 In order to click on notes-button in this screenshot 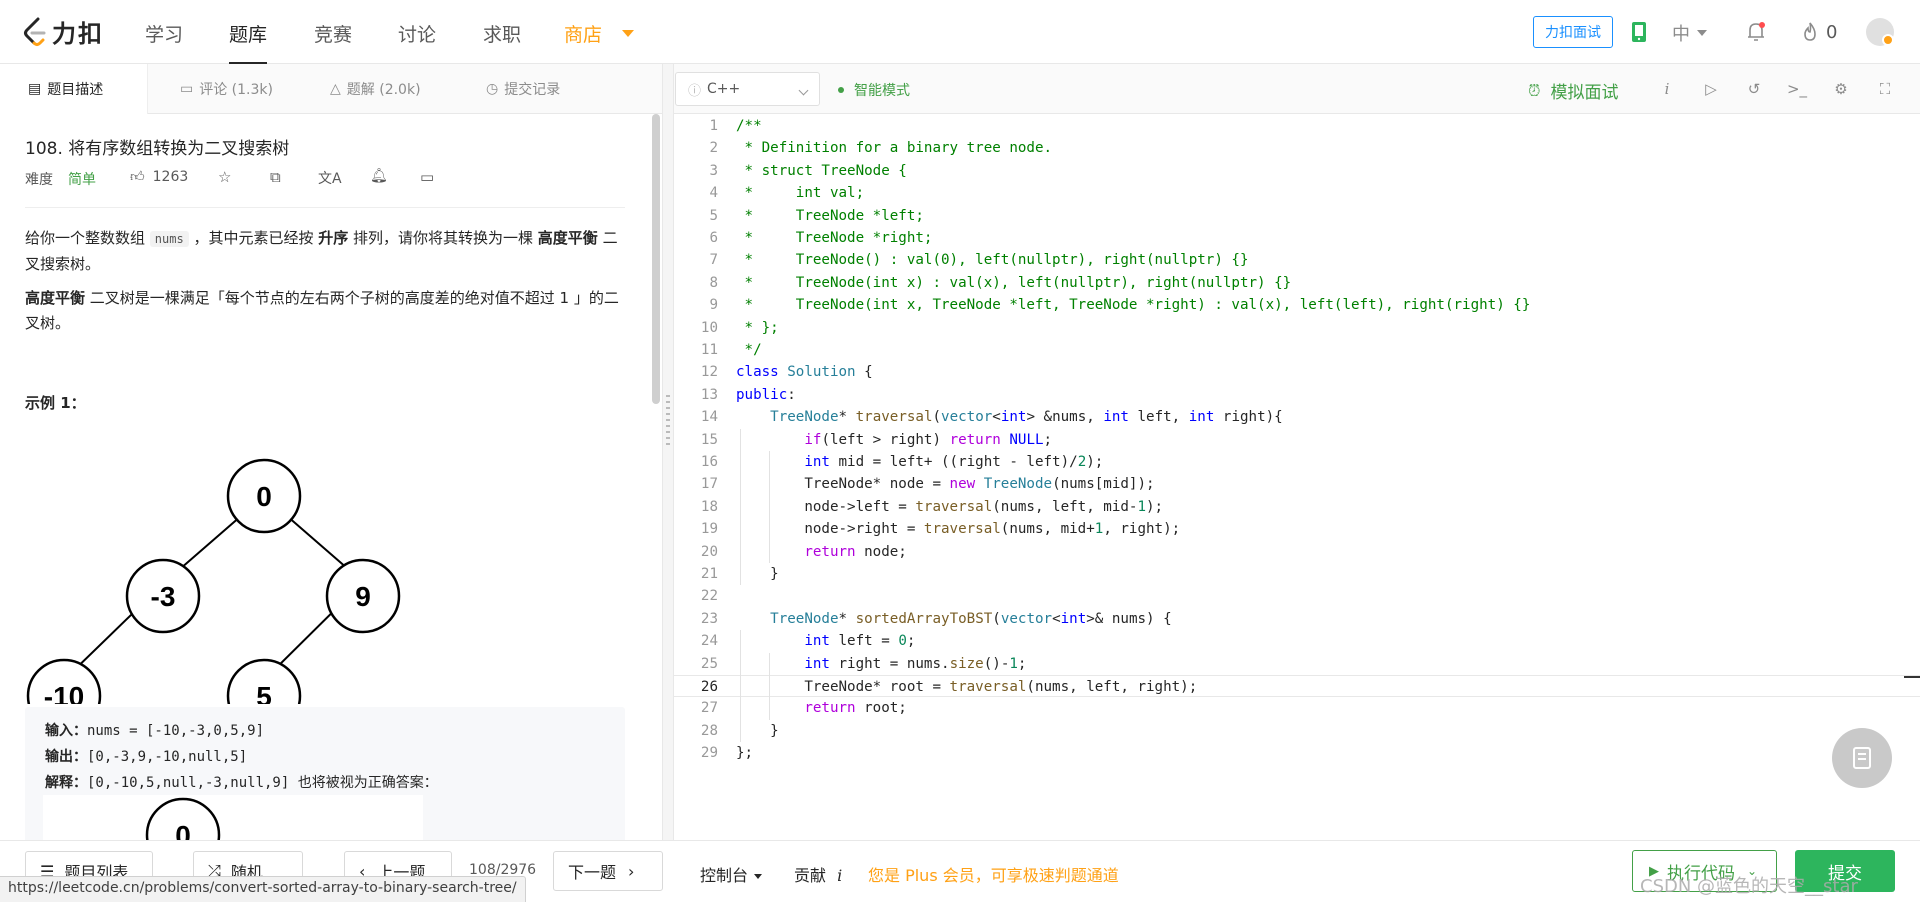, I will do `click(1862, 758)`.